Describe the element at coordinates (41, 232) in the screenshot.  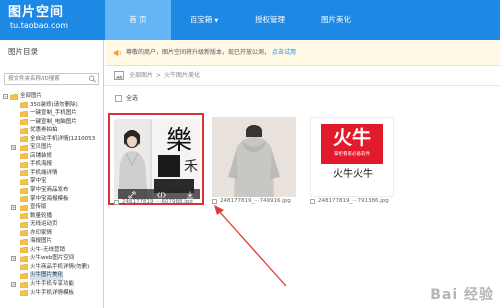
I see `folder-label: 亦印家情` at that location.